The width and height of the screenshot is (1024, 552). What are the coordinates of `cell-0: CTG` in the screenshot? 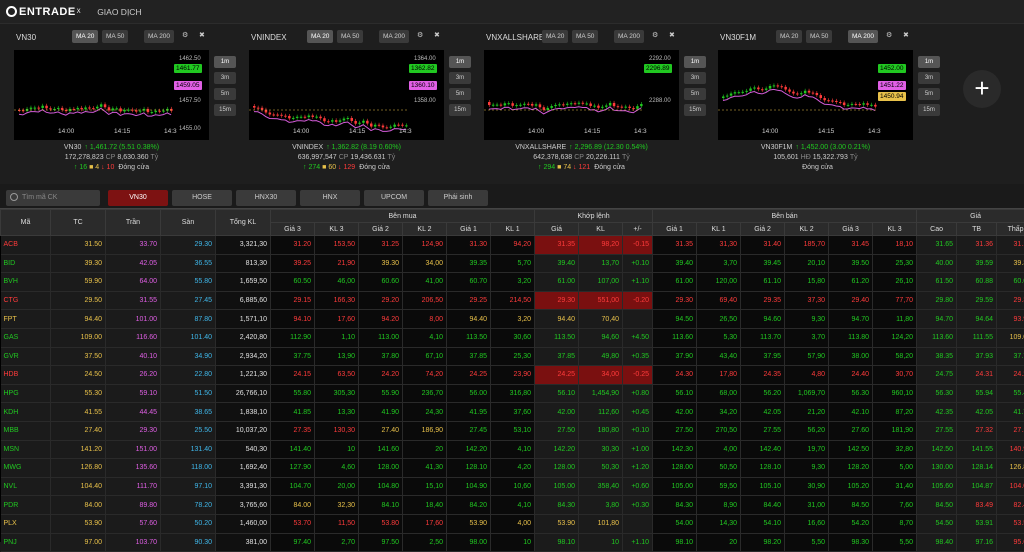 It's located at (26, 300).